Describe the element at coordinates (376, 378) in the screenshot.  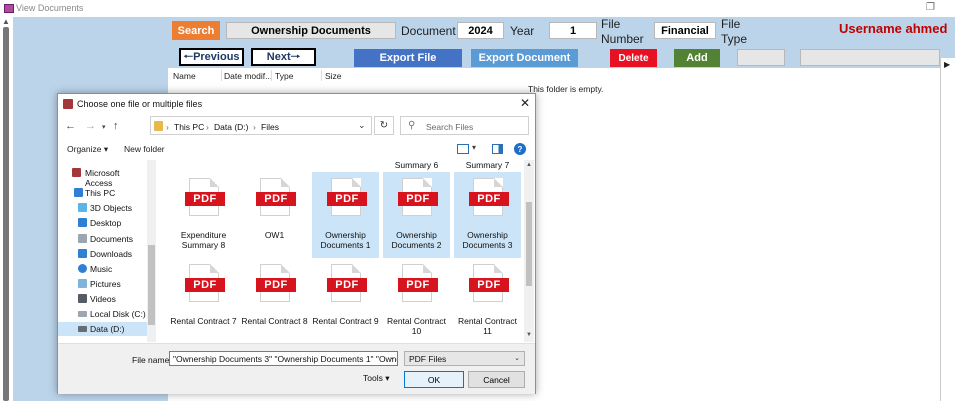
I see `tools-button: Tools ▾` at that location.